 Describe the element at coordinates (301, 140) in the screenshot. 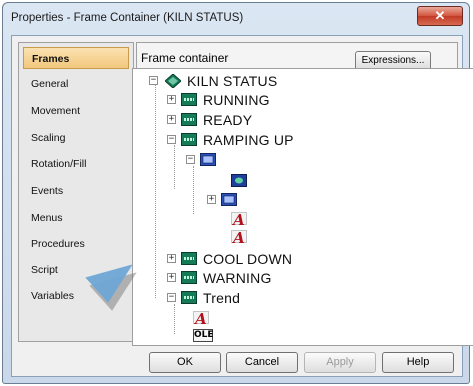

I see `tree-node-ramping-up: − RAMPING UP` at that location.